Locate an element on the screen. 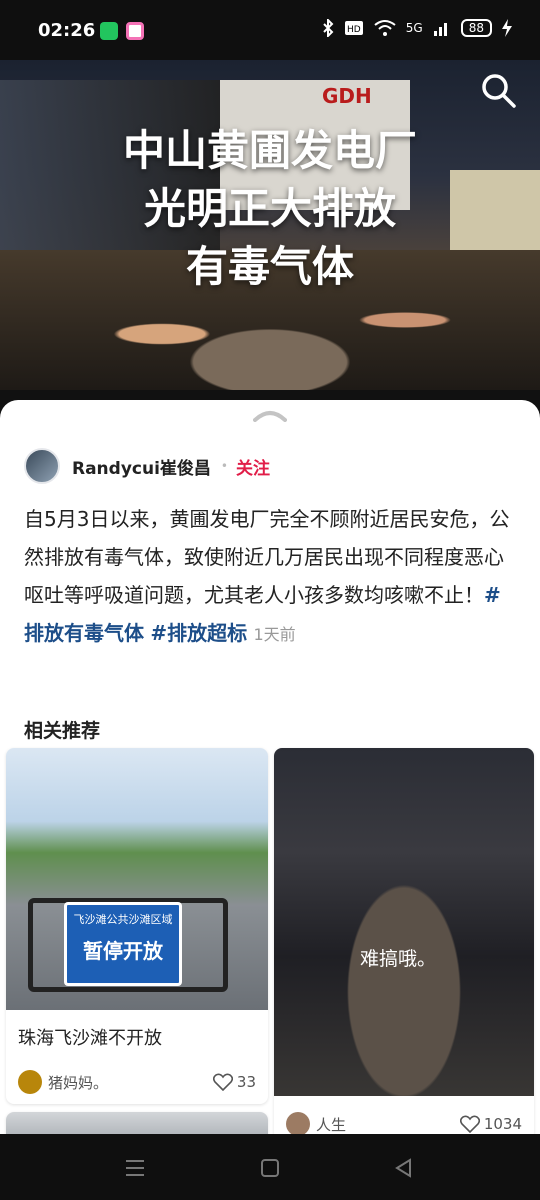 This screenshot has width=540, height=1200. battery-indicator: 88 is located at coordinates (476, 28).